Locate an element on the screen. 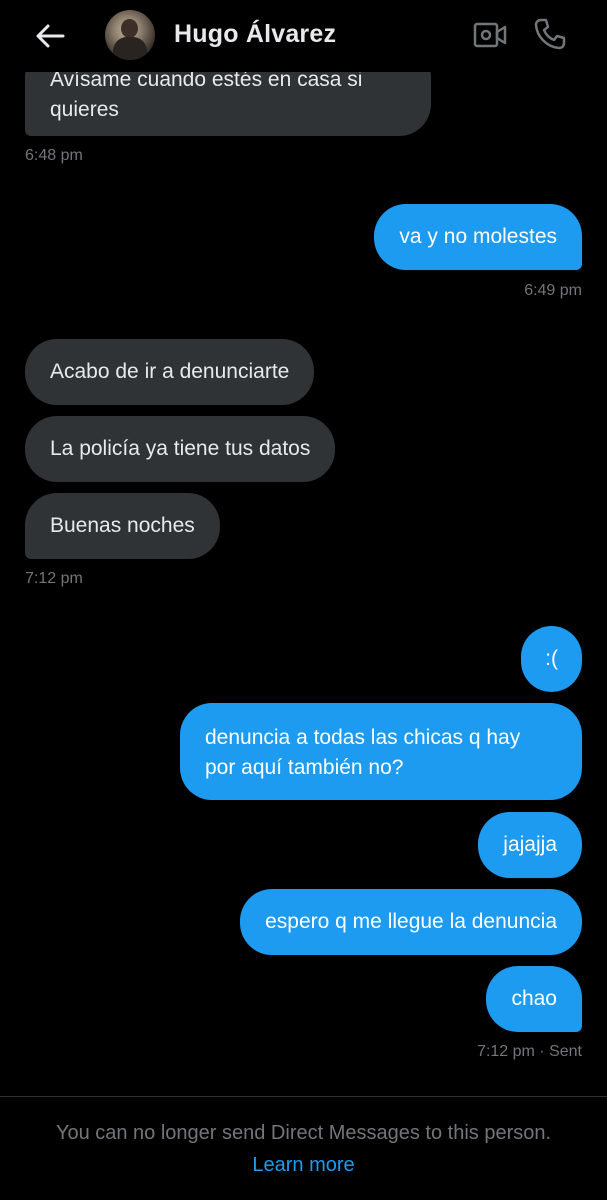 The height and width of the screenshot is (1200, 607). message-bubble-incoming: Buenas noches is located at coordinates (122, 526).